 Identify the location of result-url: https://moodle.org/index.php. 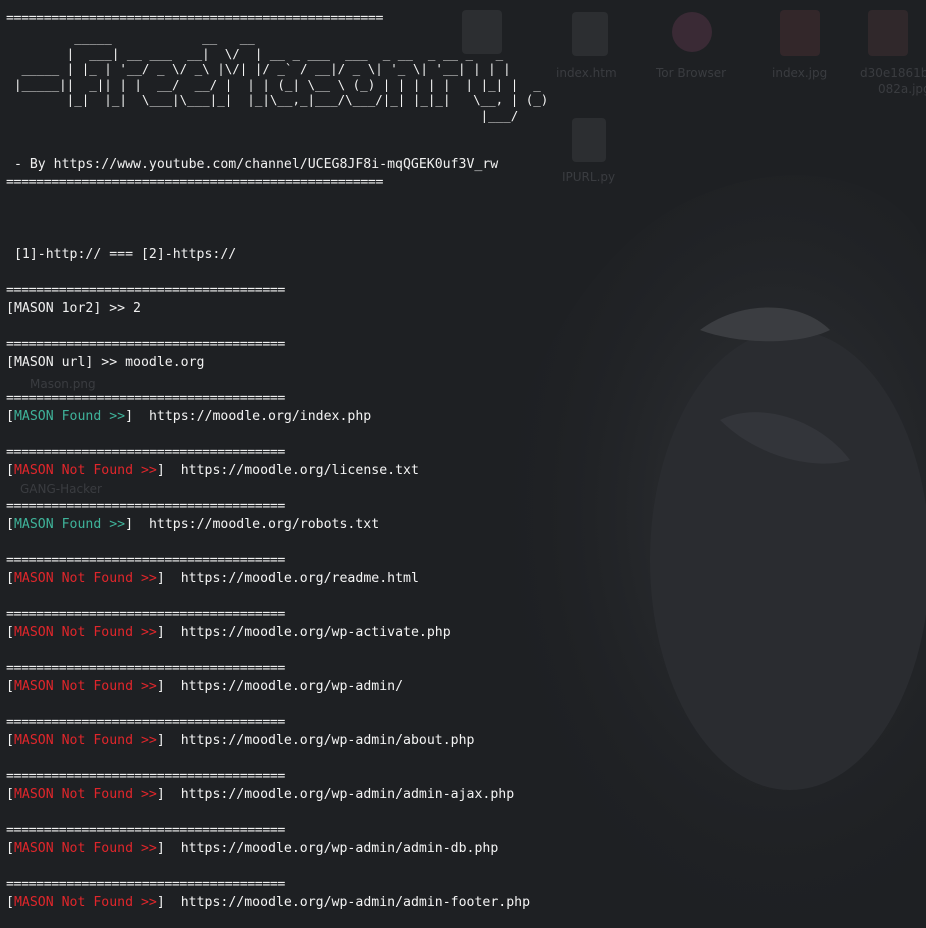
(260, 416).